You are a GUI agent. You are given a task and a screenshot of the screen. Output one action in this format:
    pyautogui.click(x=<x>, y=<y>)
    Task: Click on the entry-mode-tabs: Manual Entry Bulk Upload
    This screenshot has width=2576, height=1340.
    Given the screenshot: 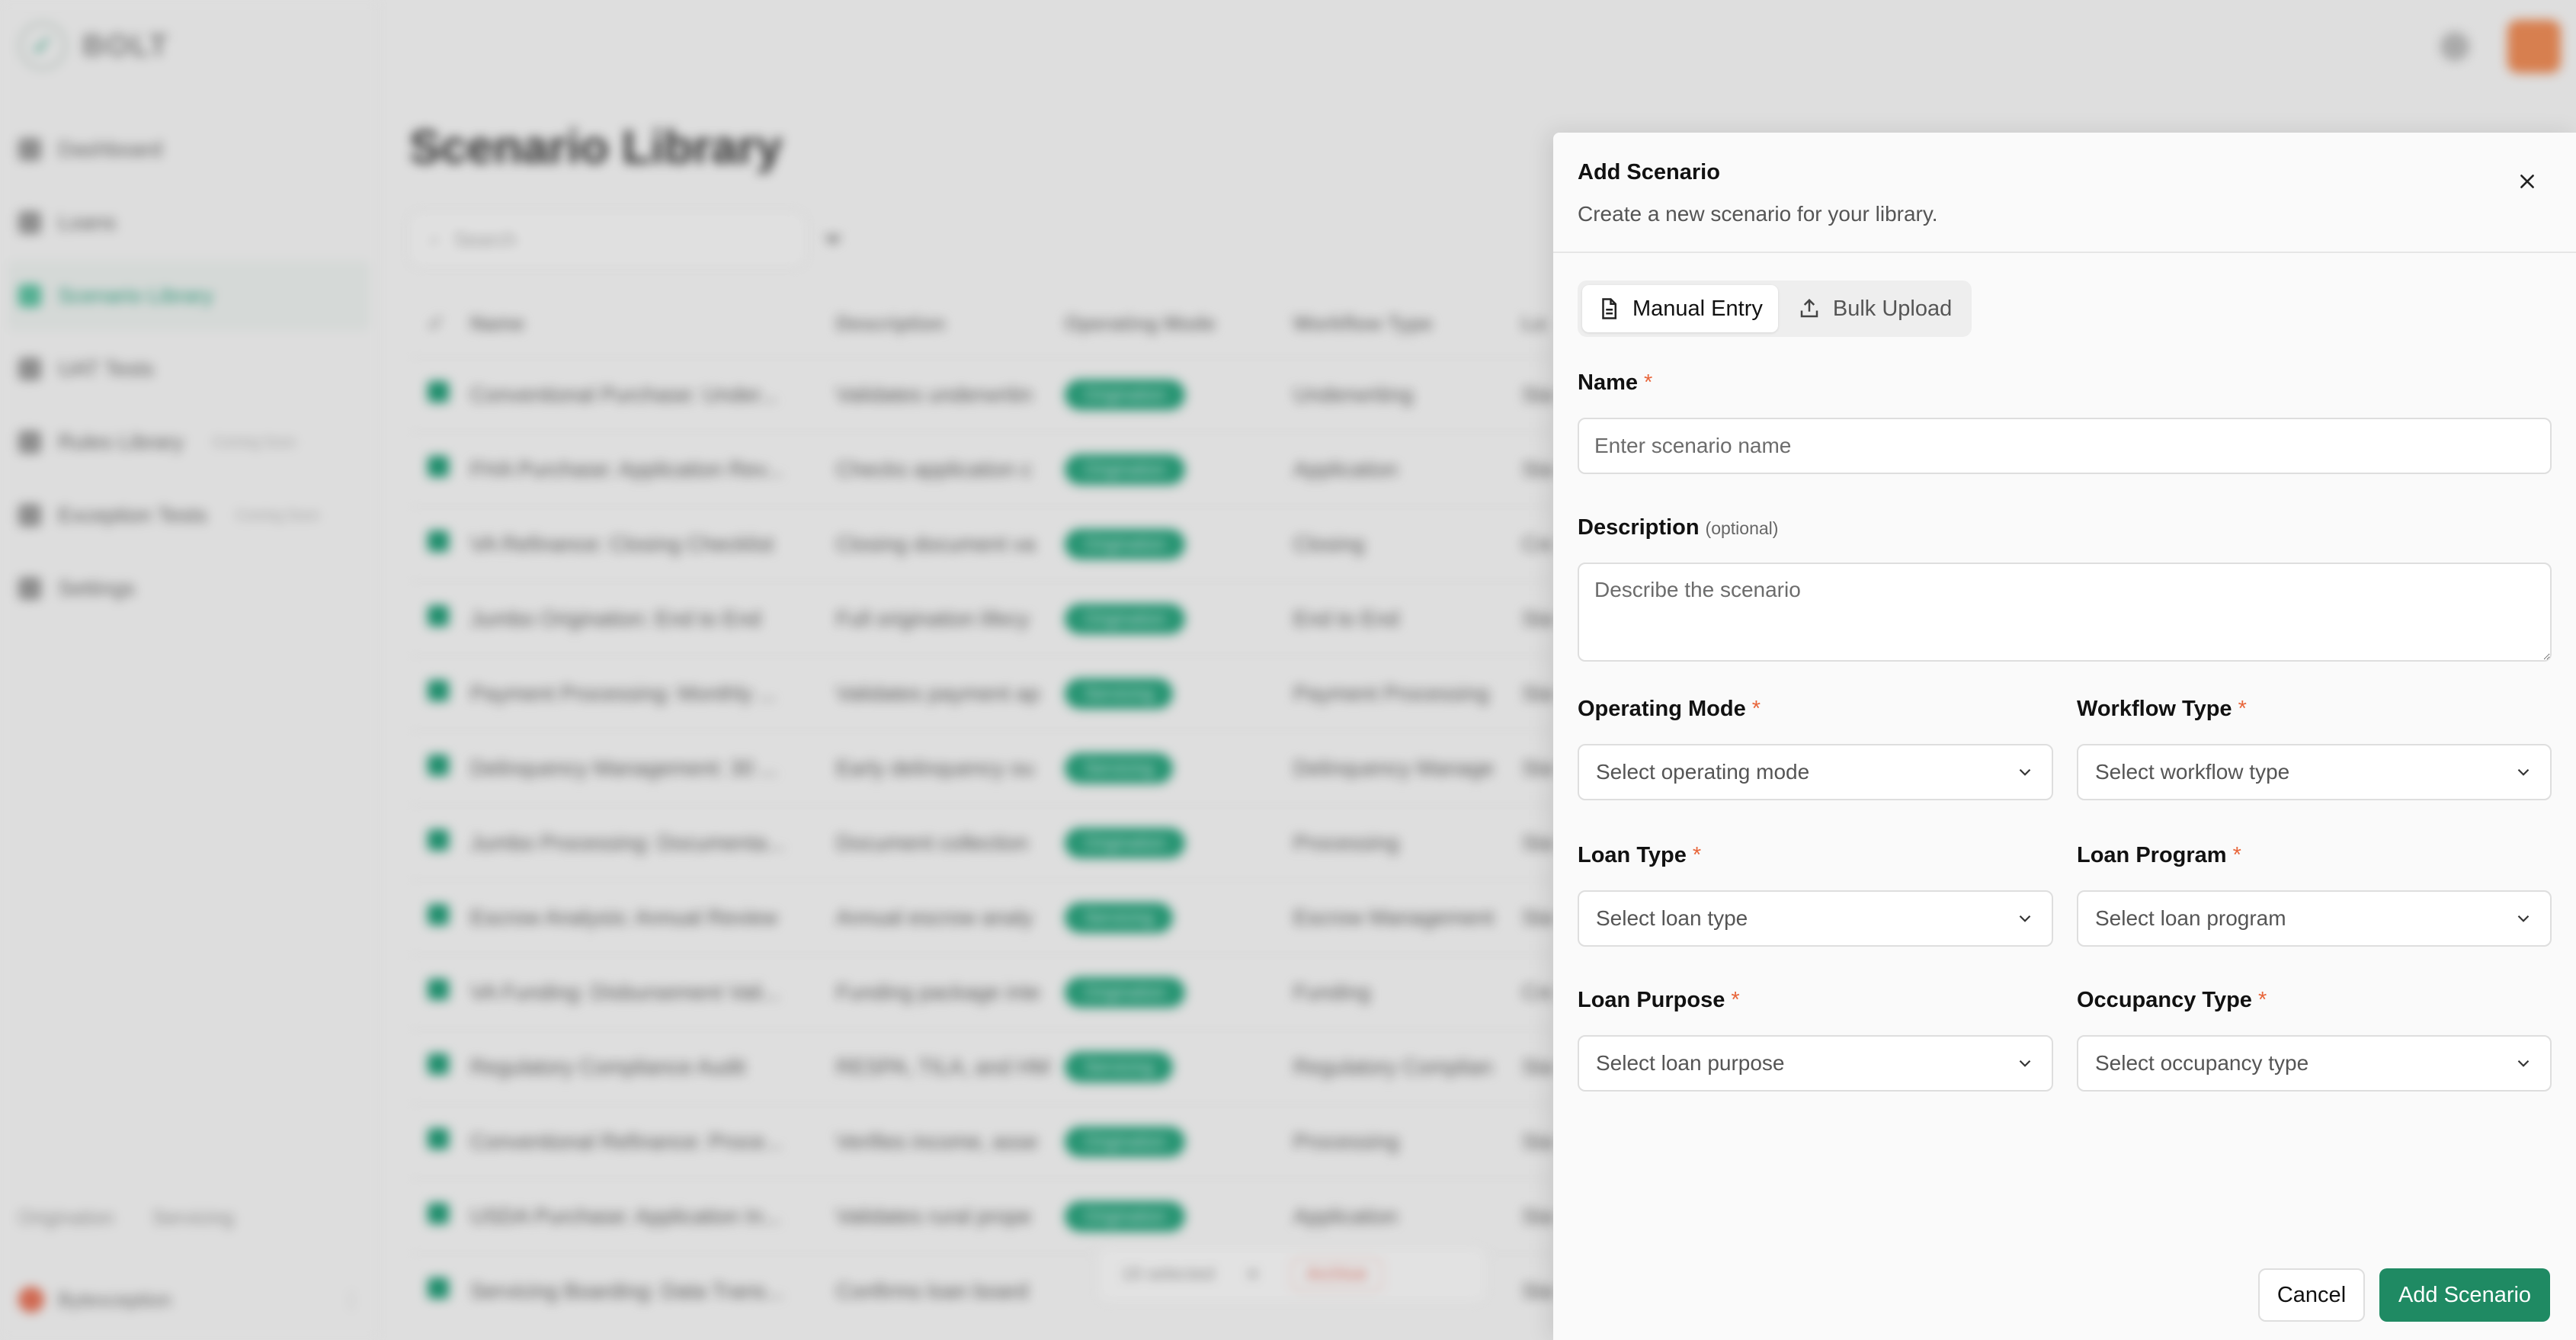 What is the action you would take?
    pyautogui.click(x=1775, y=309)
    